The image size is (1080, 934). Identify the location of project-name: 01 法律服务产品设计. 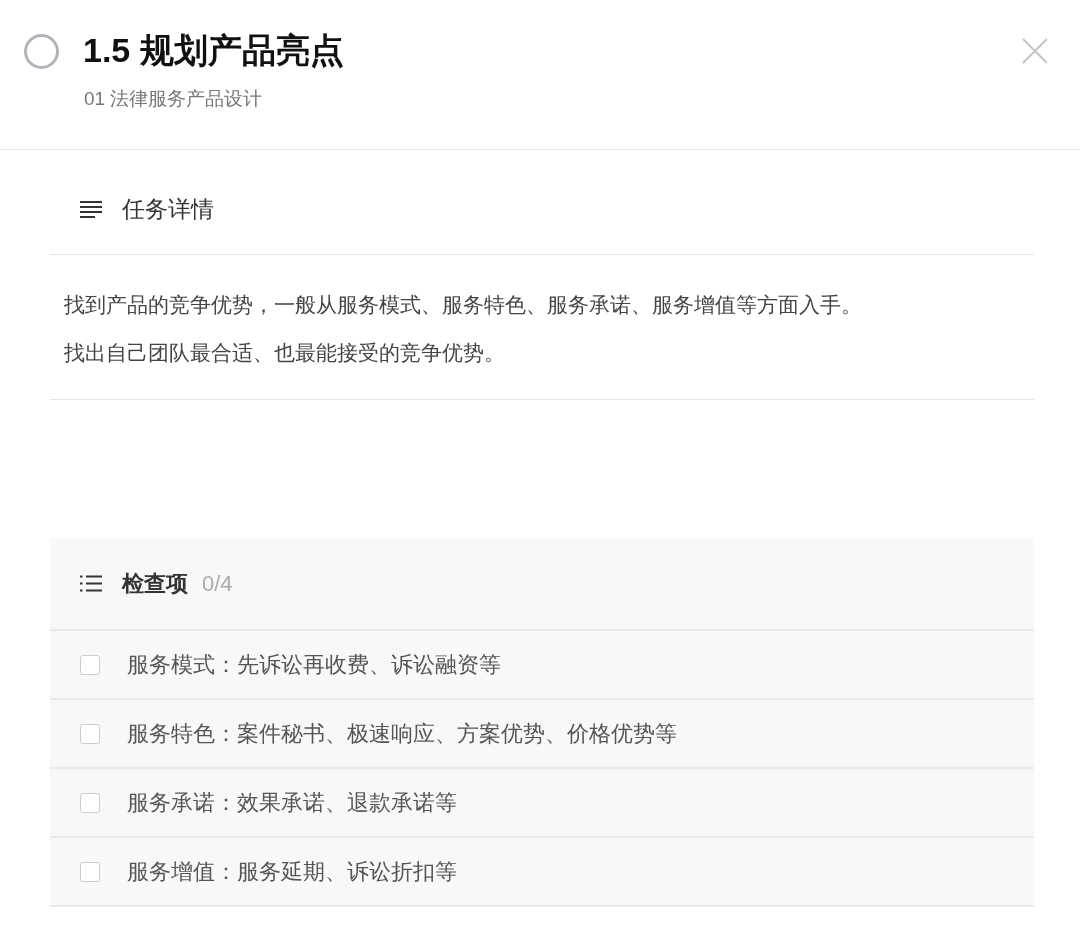
(174, 99).